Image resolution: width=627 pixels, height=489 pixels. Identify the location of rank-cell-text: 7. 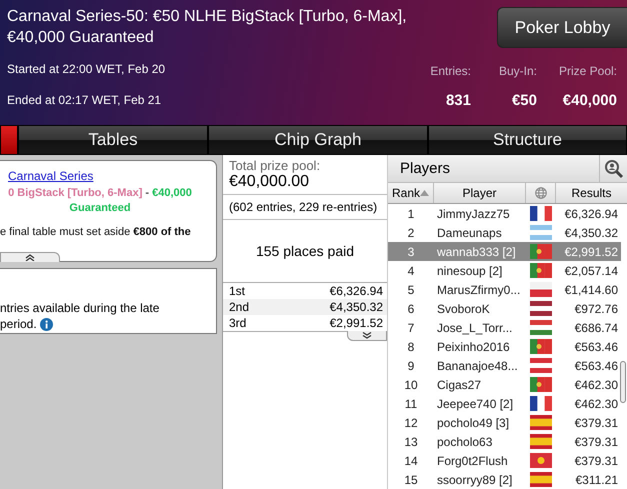
(411, 328).